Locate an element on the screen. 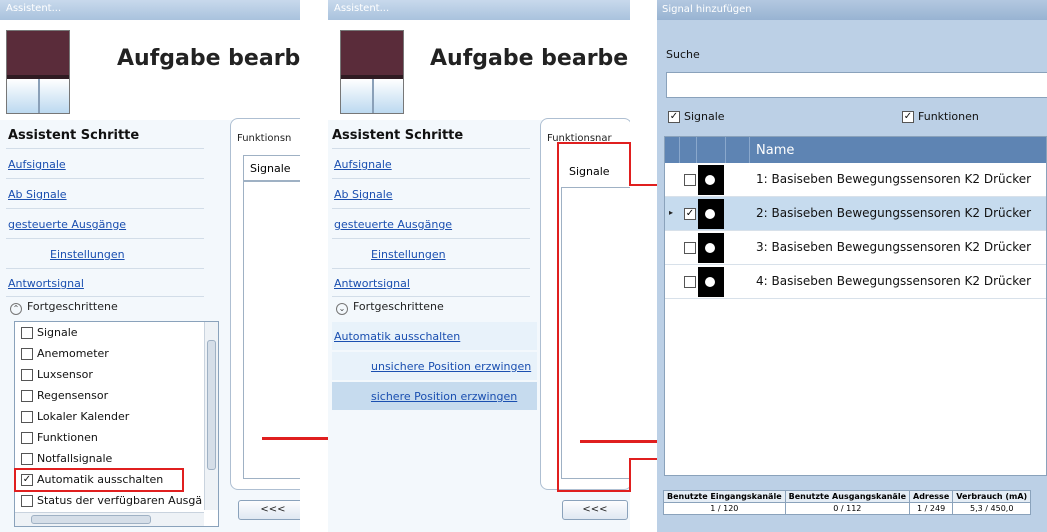 The width and height of the screenshot is (1047, 532). chevron-up-icon: ⌃ is located at coordinates (16, 309).